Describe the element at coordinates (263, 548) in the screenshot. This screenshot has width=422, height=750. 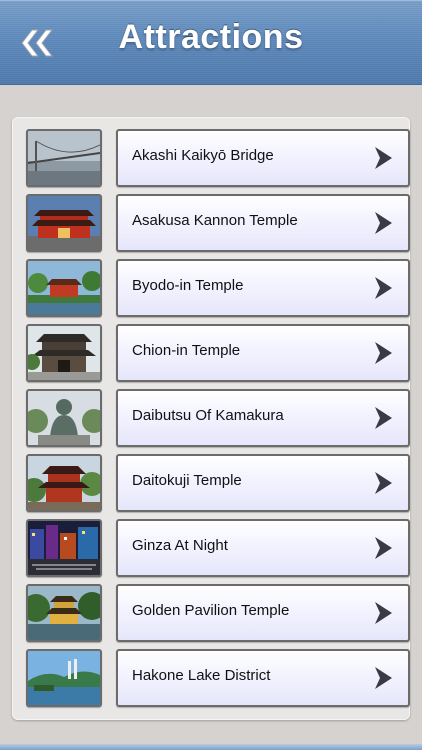
I see `item-button: Ginza At Night` at that location.